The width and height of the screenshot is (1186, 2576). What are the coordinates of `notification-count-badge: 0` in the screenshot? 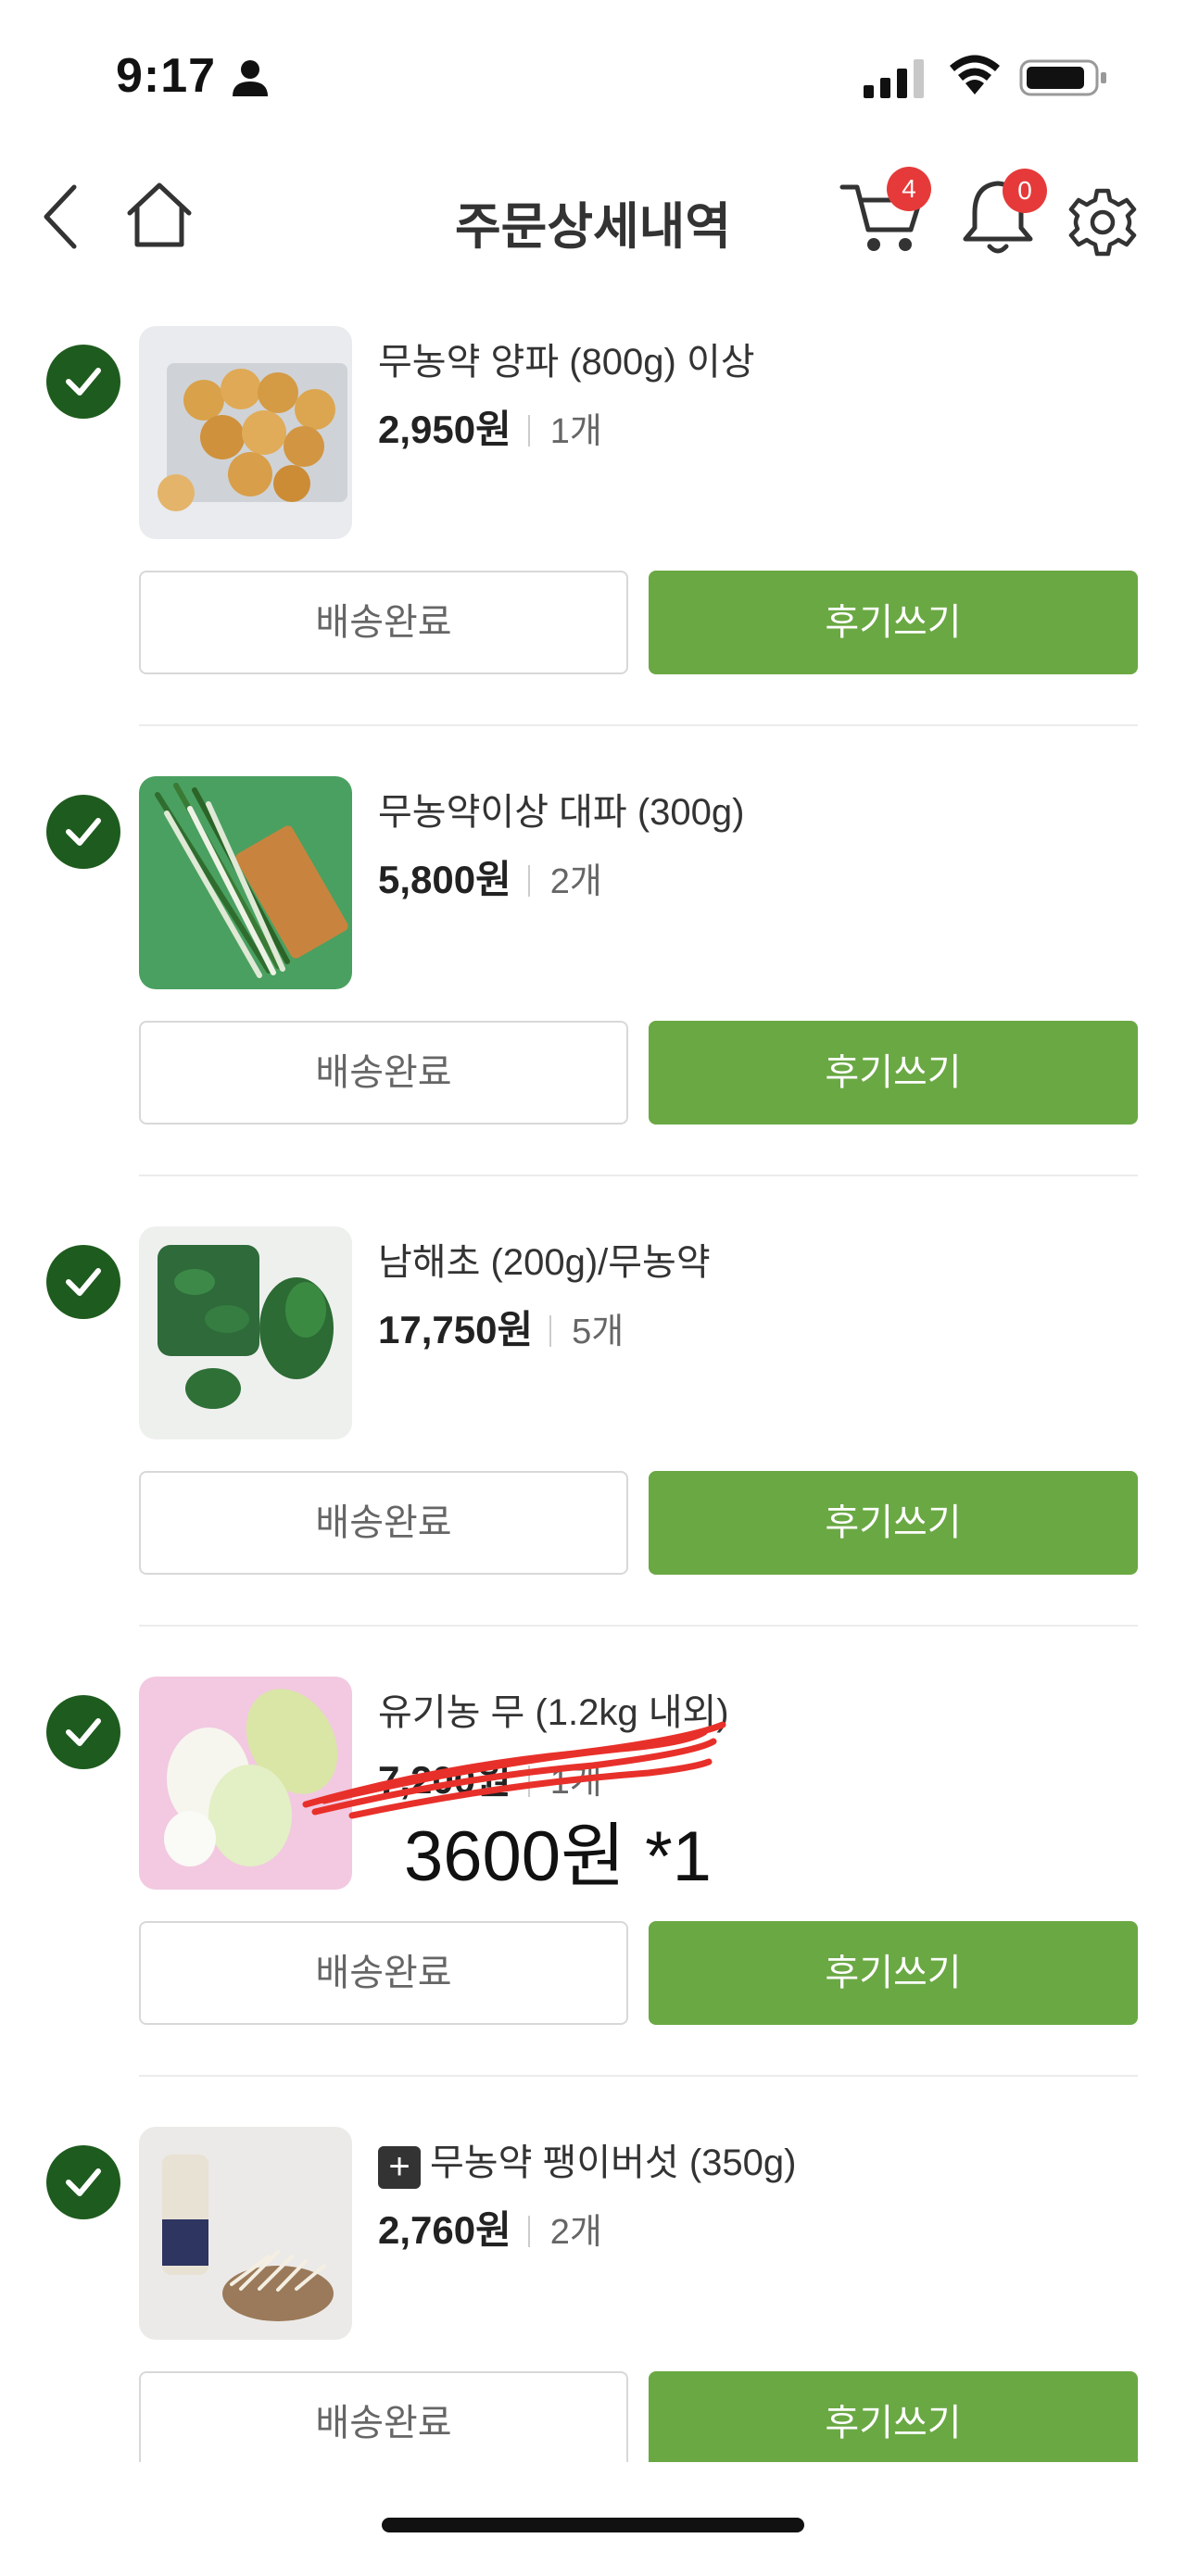 It's located at (1025, 191).